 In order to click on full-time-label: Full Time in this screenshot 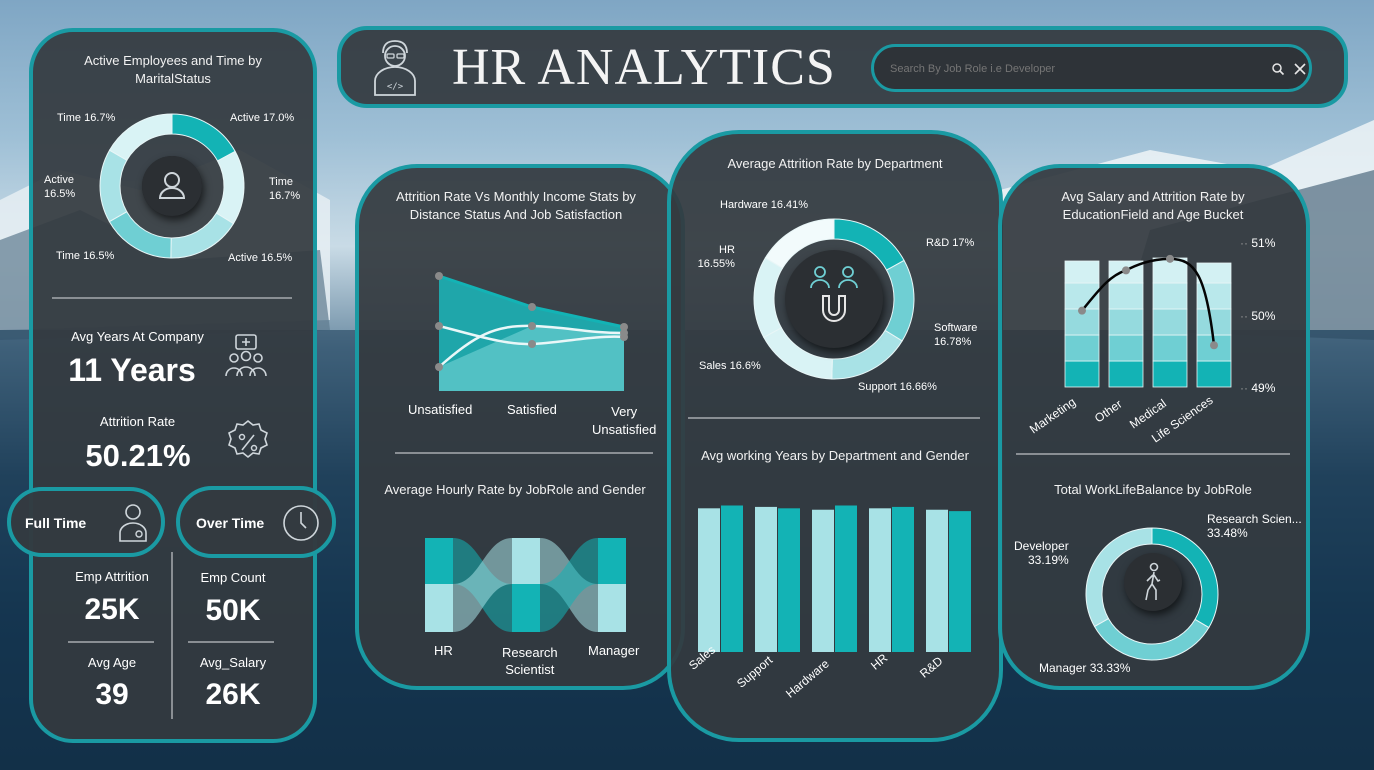, I will do `click(56, 523)`.